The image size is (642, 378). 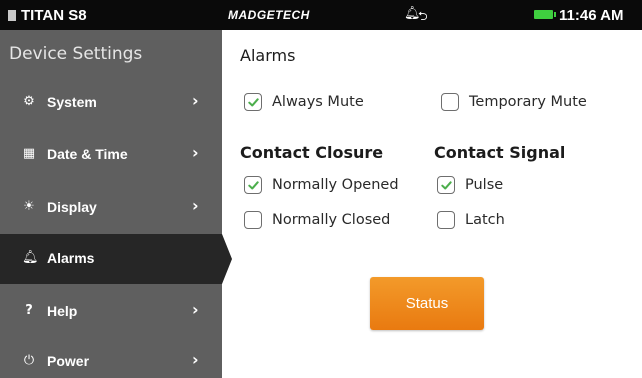 What do you see at coordinates (54, 15) in the screenshot?
I see `device-name-label: TITAN S8` at bounding box center [54, 15].